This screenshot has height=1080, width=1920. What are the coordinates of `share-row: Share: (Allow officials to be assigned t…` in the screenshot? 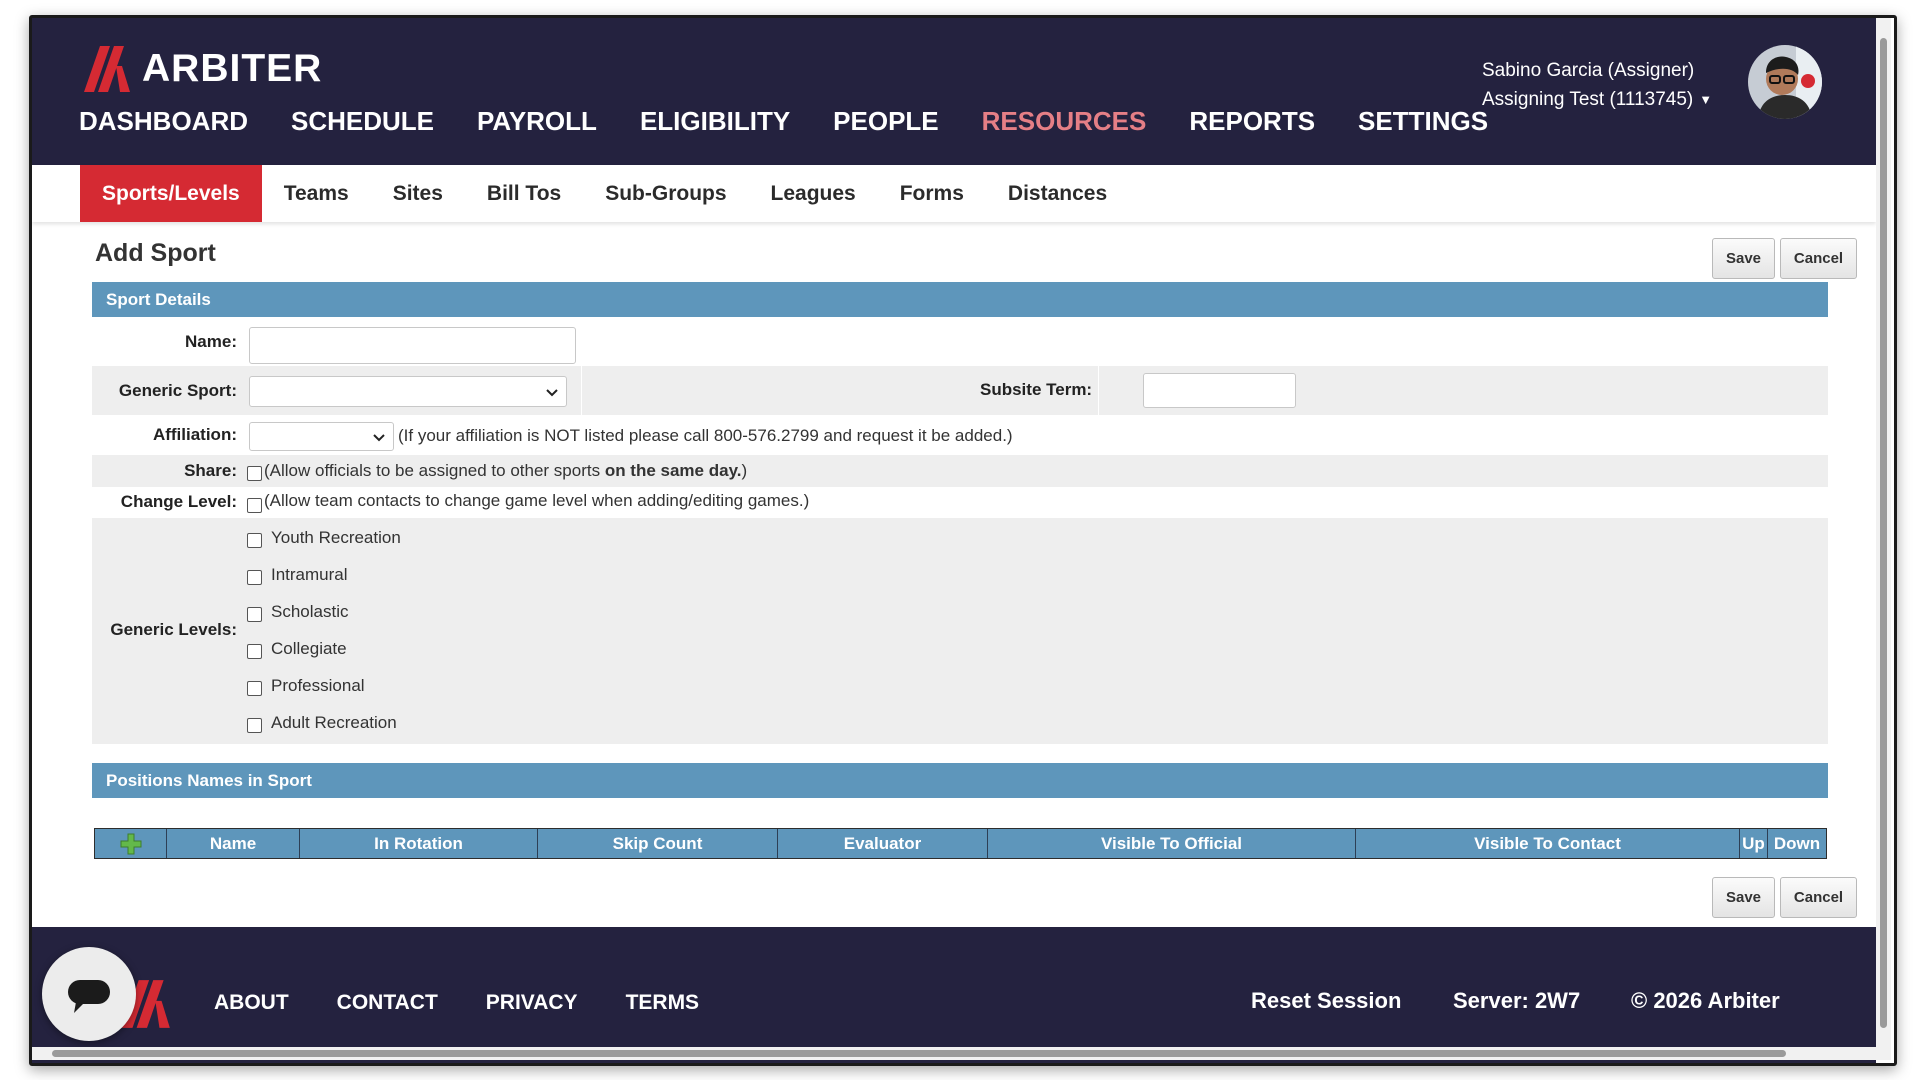 It's located at (960, 471).